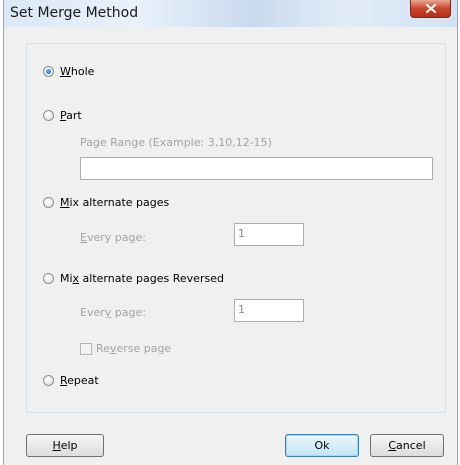 Image resolution: width=460 pixels, height=465 pixels. I want to click on mix-reversed-radio, so click(48, 278).